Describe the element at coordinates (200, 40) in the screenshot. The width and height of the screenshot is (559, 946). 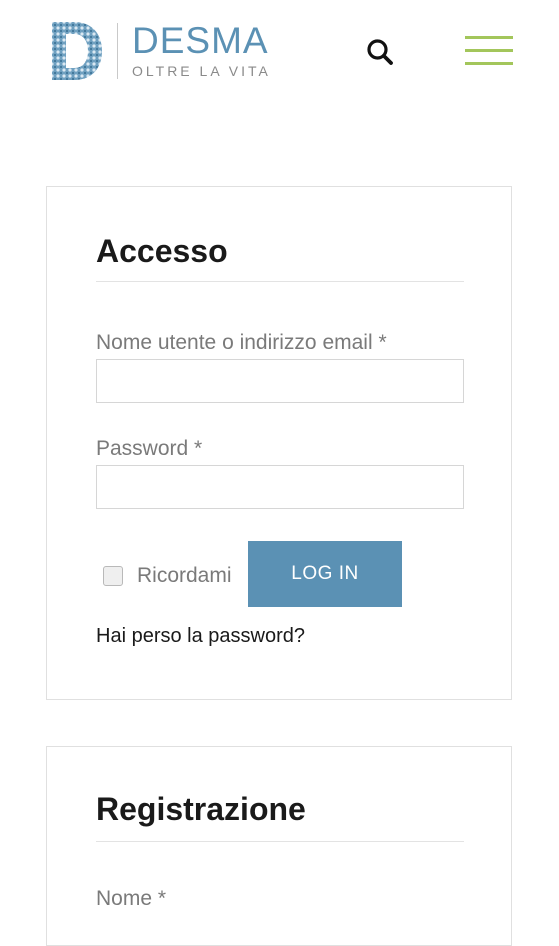
I see `logo-name: DESMA` at that location.